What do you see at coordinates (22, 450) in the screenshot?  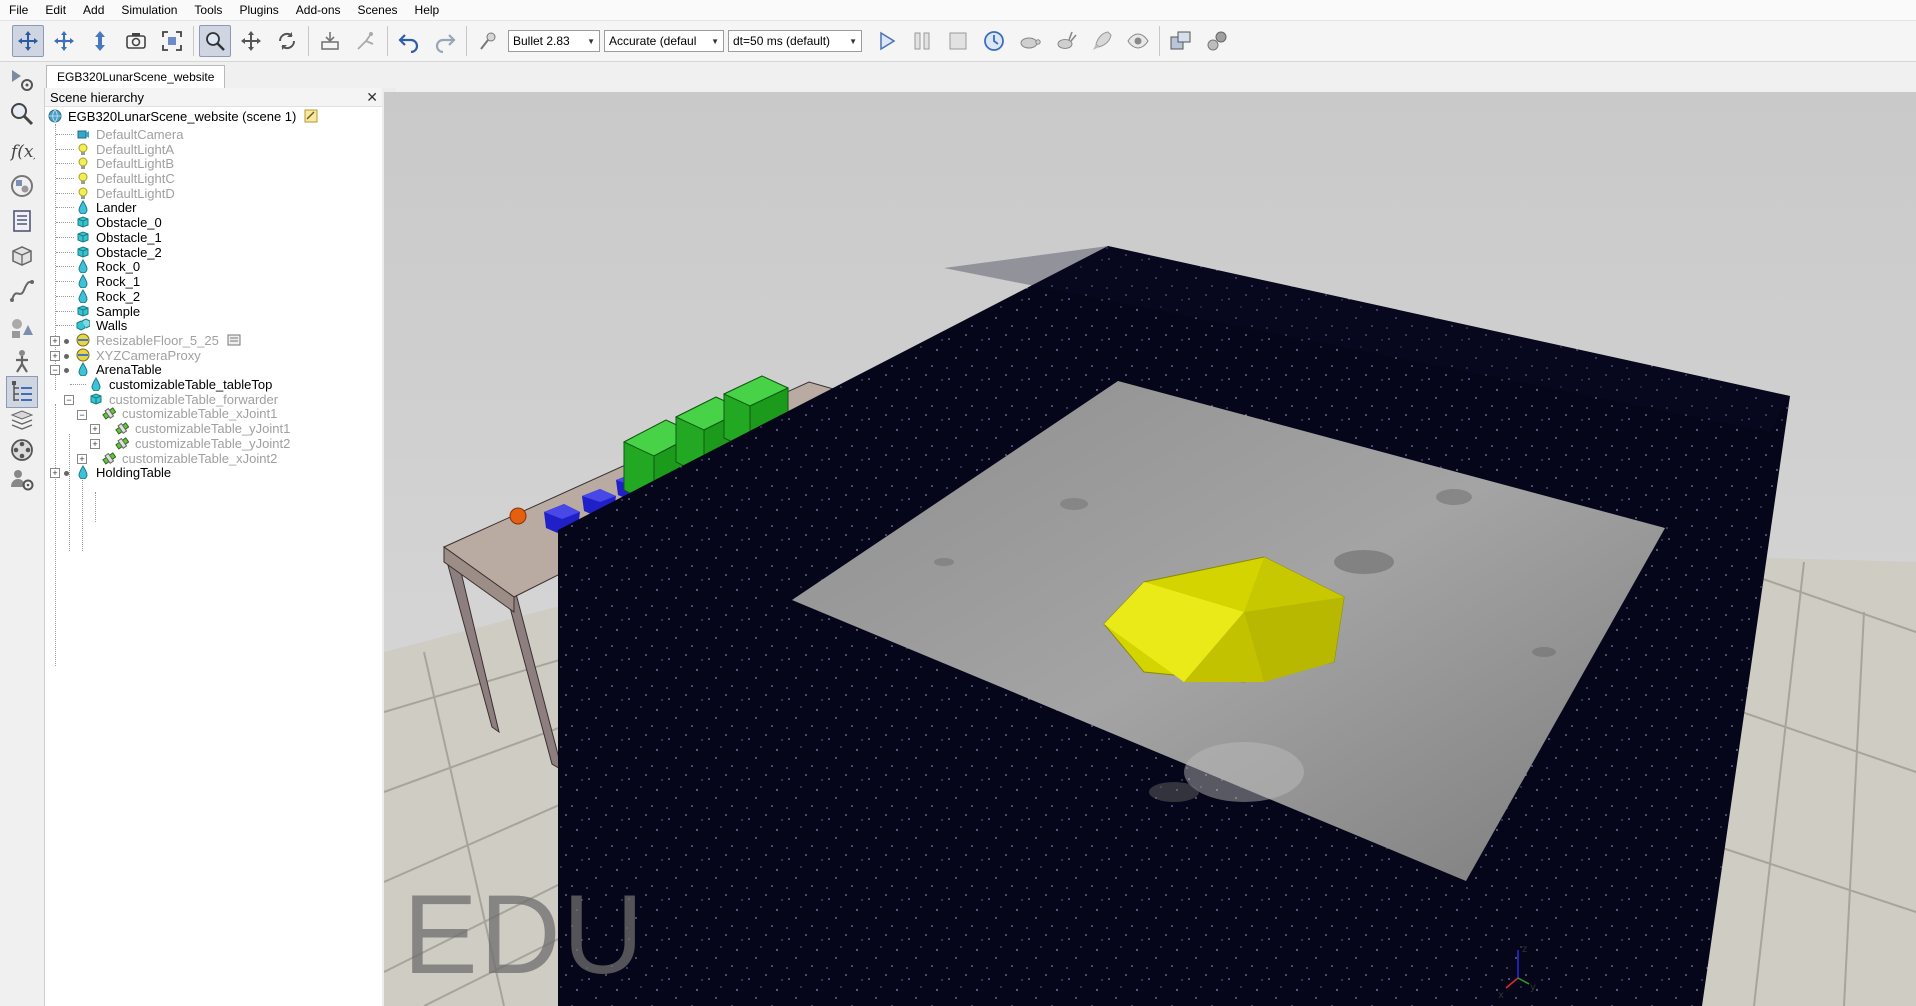 I see `video-recorder-button` at bounding box center [22, 450].